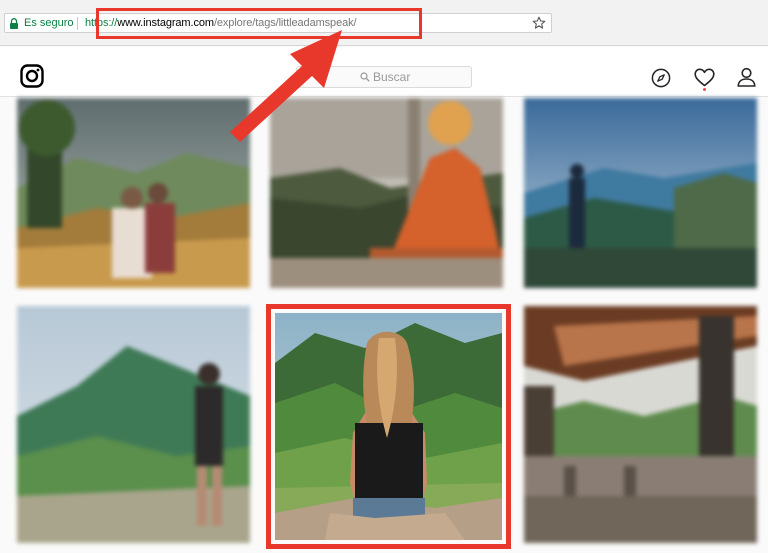 The height and width of the screenshot is (553, 768). I want to click on bookmark-star-icon, so click(539, 23).